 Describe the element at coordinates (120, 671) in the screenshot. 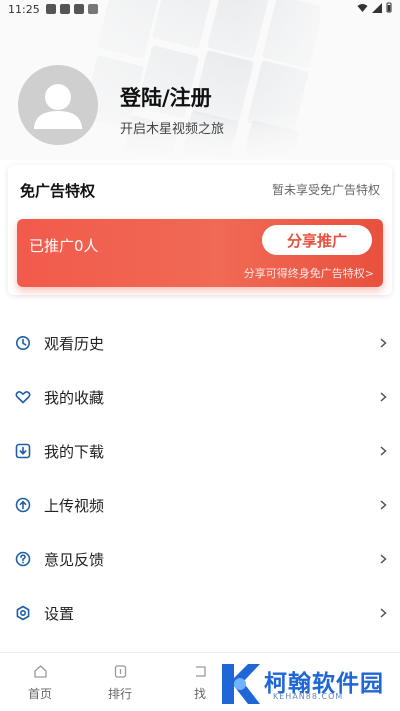

I see `ranking-icon` at that location.